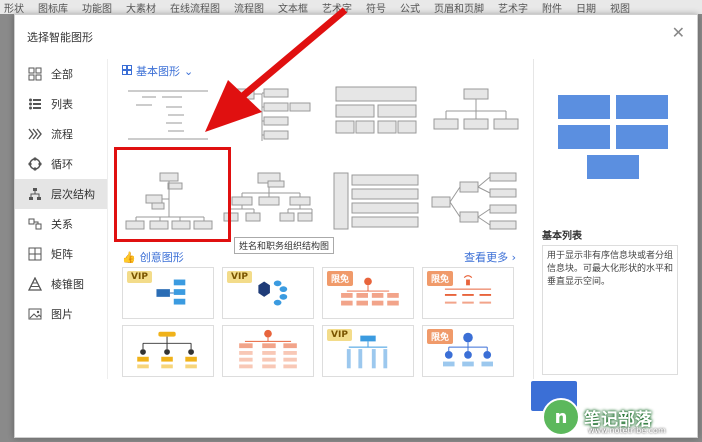 The width and height of the screenshot is (702, 442). Describe the element at coordinates (35, 314) in the screenshot. I see `picture-icon` at that location.